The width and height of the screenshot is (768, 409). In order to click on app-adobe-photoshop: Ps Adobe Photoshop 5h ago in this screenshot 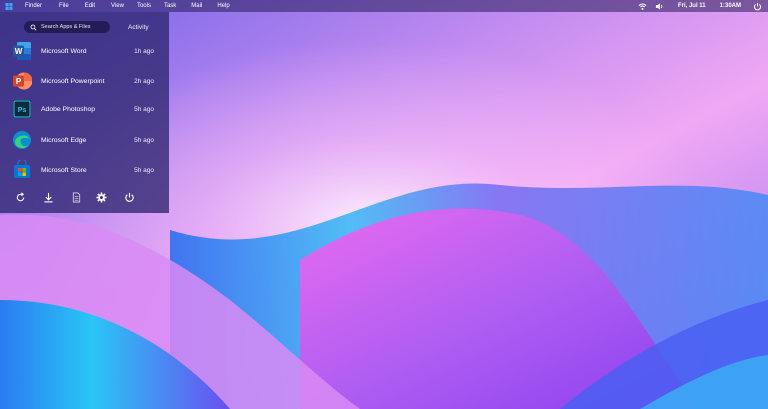, I will do `click(84, 109)`.